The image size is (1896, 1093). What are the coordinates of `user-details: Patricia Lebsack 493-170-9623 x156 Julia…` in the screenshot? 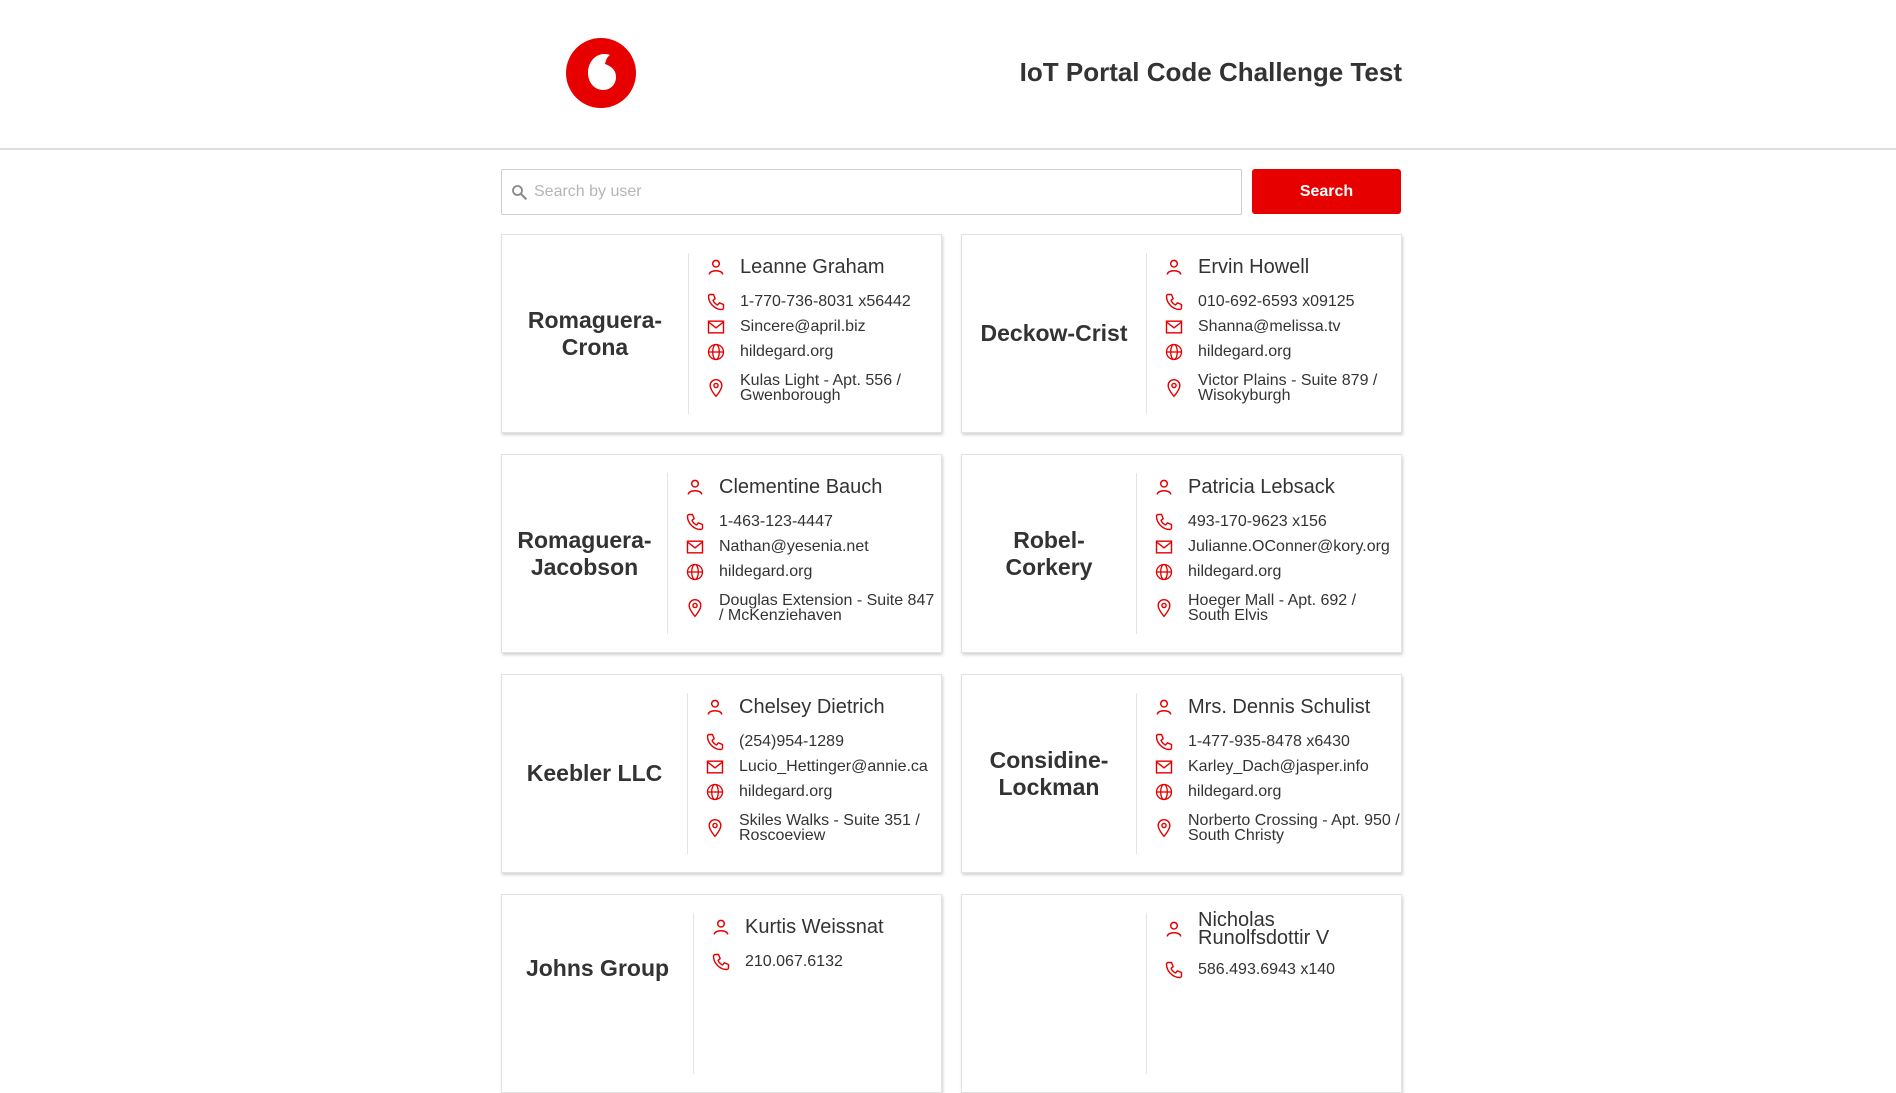 It's located at (1269, 553).